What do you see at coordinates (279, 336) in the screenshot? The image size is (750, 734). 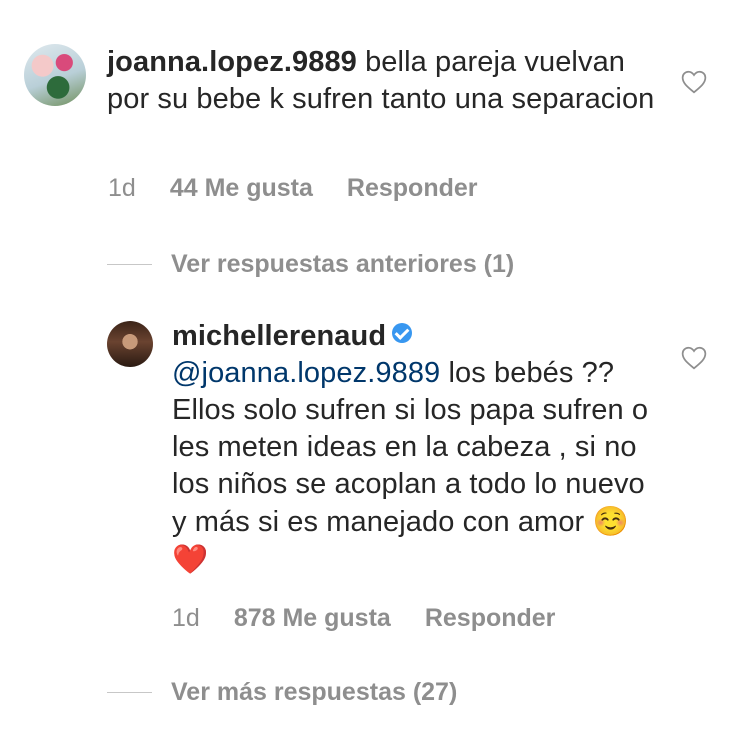 I see `username-link: michellerenaud` at bounding box center [279, 336].